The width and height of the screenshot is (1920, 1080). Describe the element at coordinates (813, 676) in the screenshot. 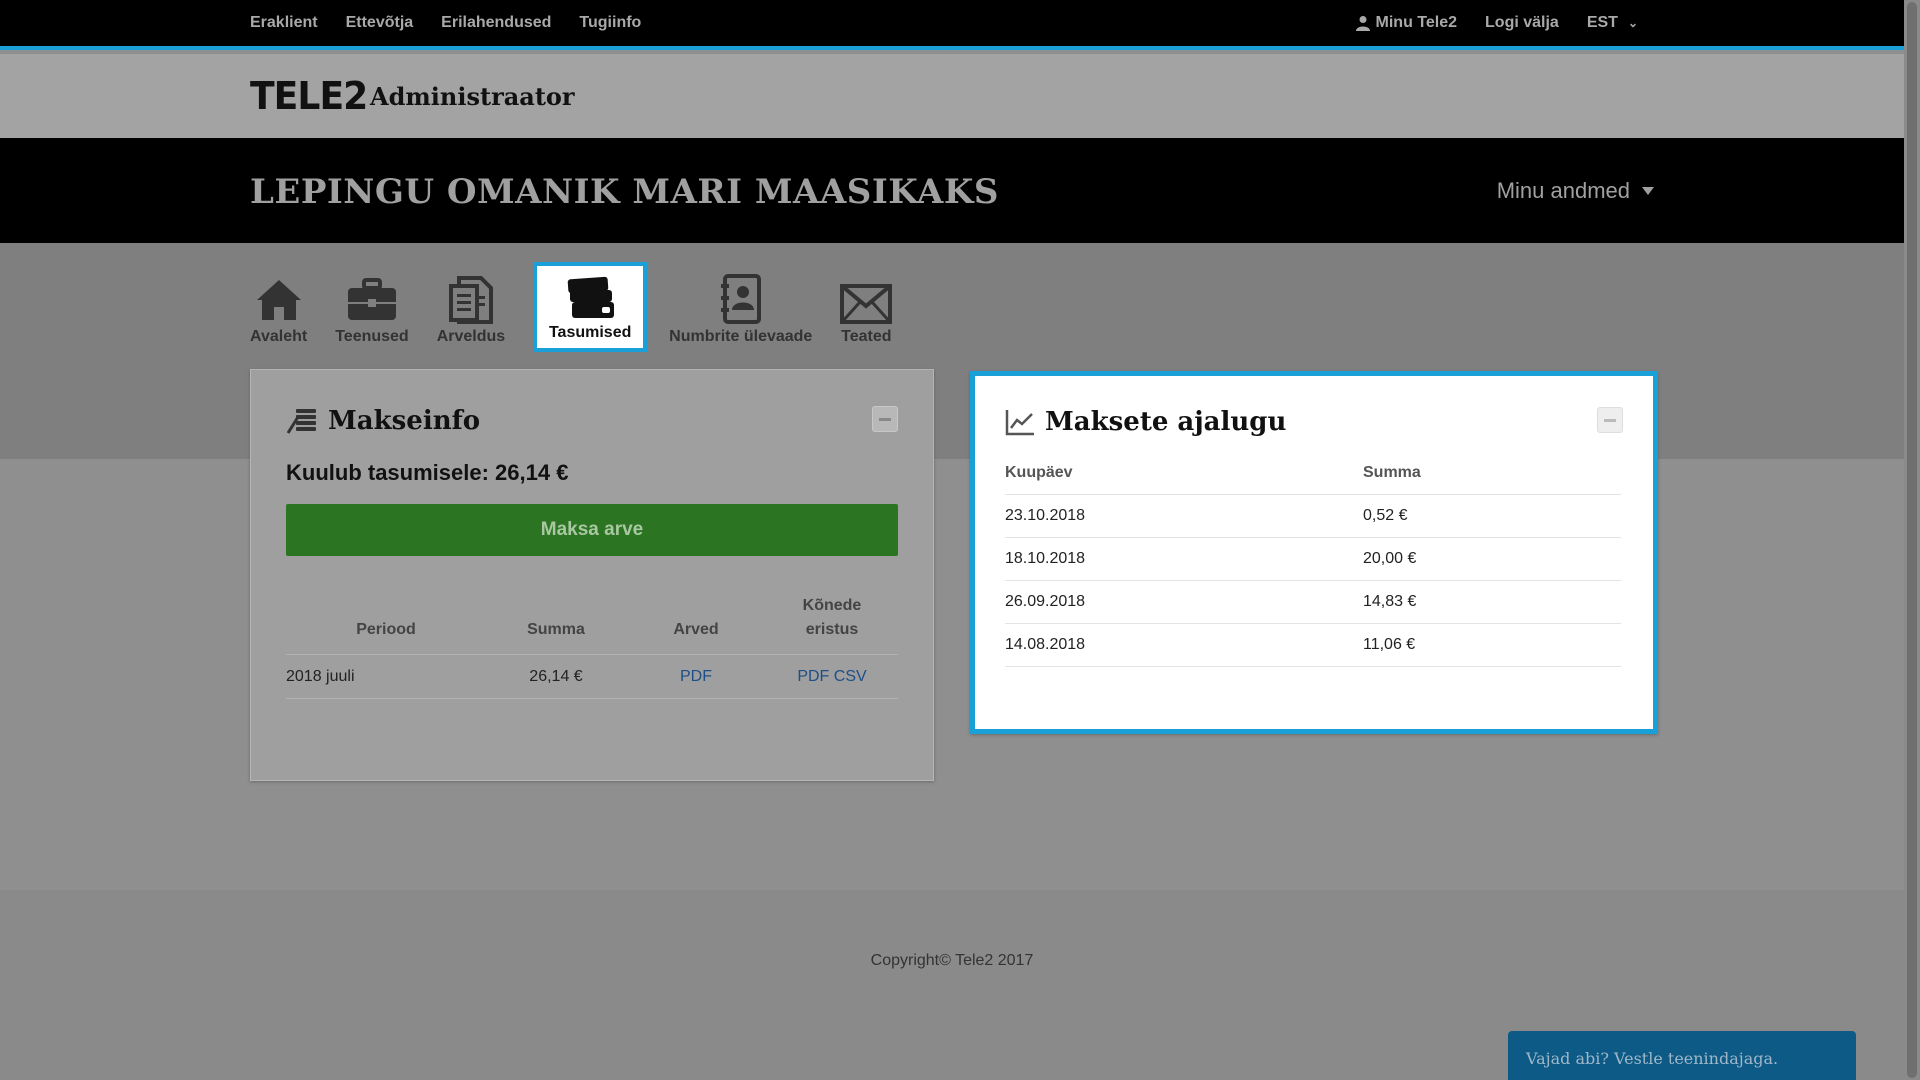

I see `call-details-pdf-link: PDF` at that location.